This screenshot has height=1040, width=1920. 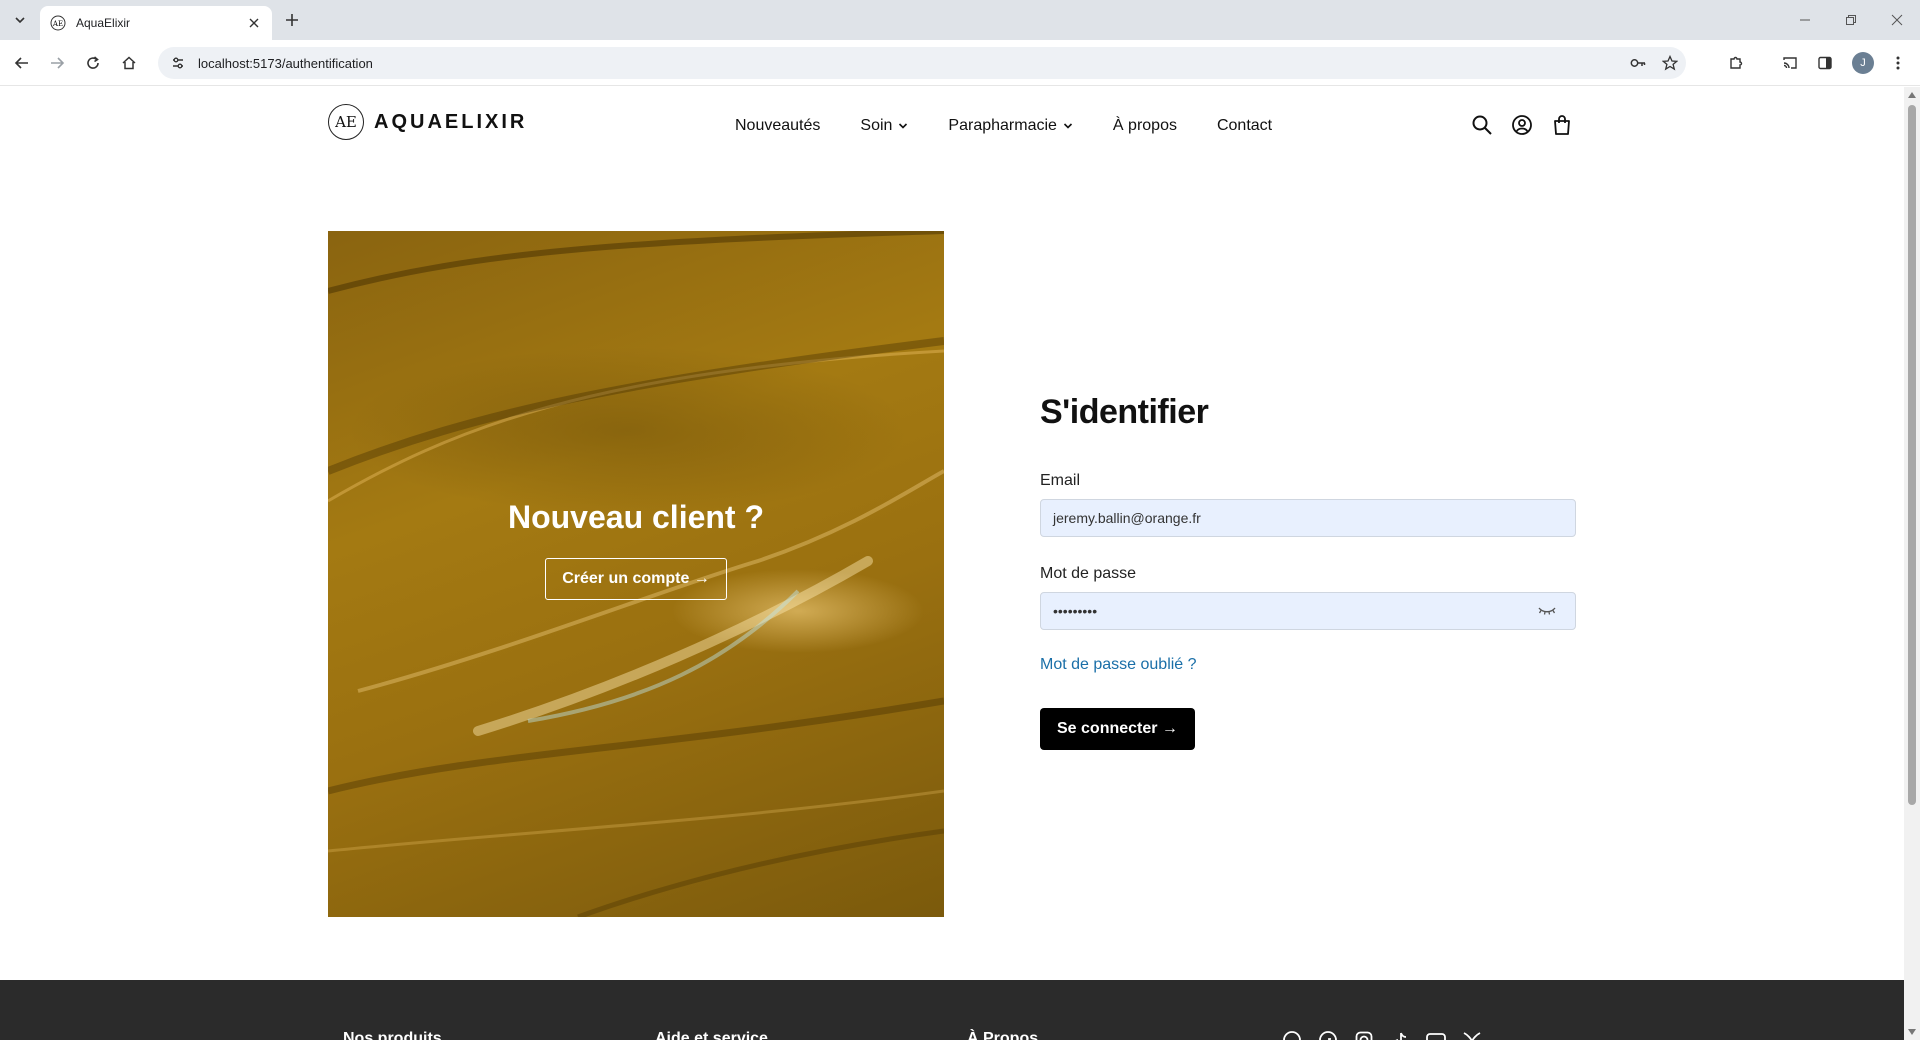 I want to click on site-logo: AE AQUAELIXIR, so click(x=427, y=122).